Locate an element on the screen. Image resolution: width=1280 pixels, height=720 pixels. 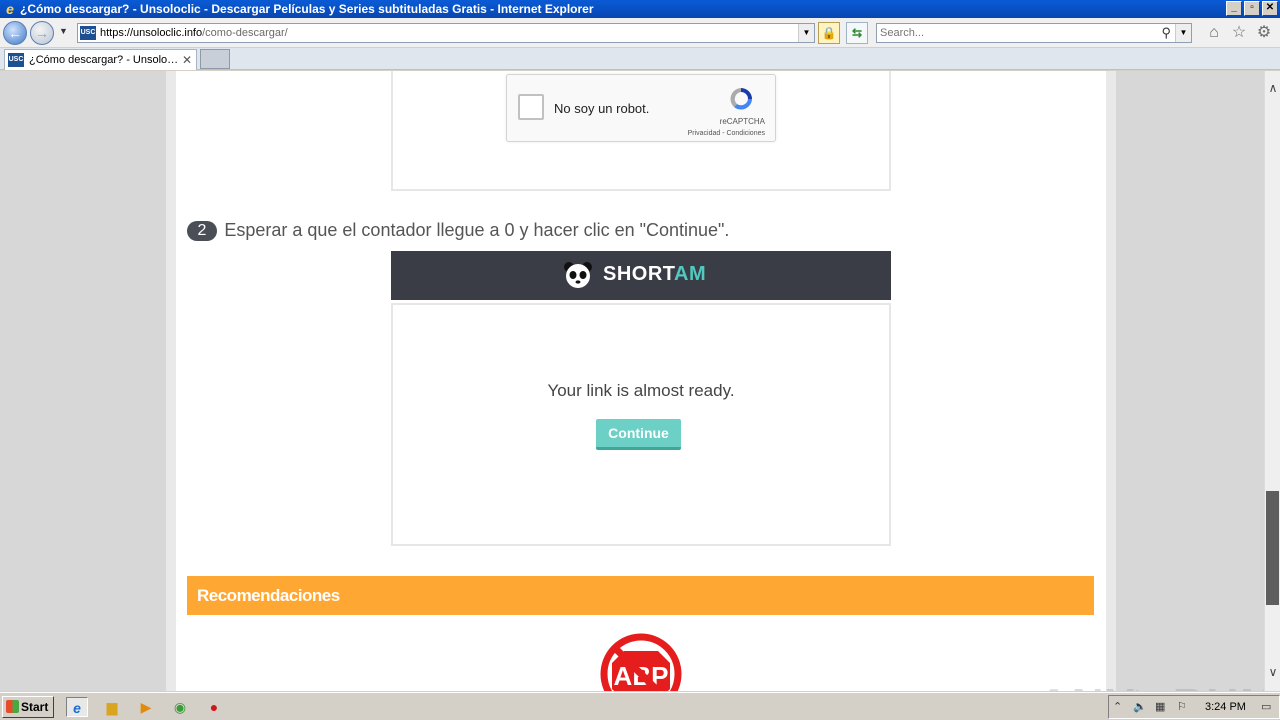
shortam-header: SHORTAM is located at coordinates (641, 275).